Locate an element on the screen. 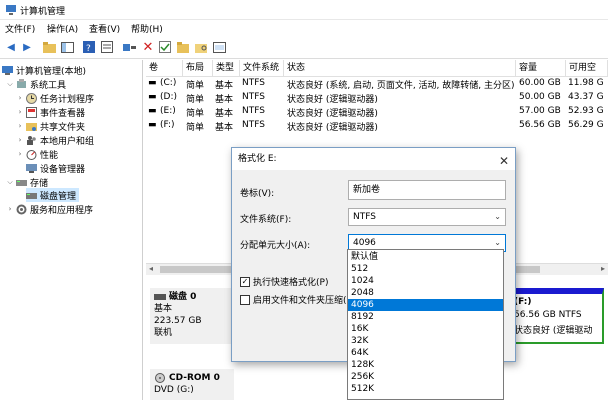  back-arrow-icon: ◀ is located at coordinates (11, 47).